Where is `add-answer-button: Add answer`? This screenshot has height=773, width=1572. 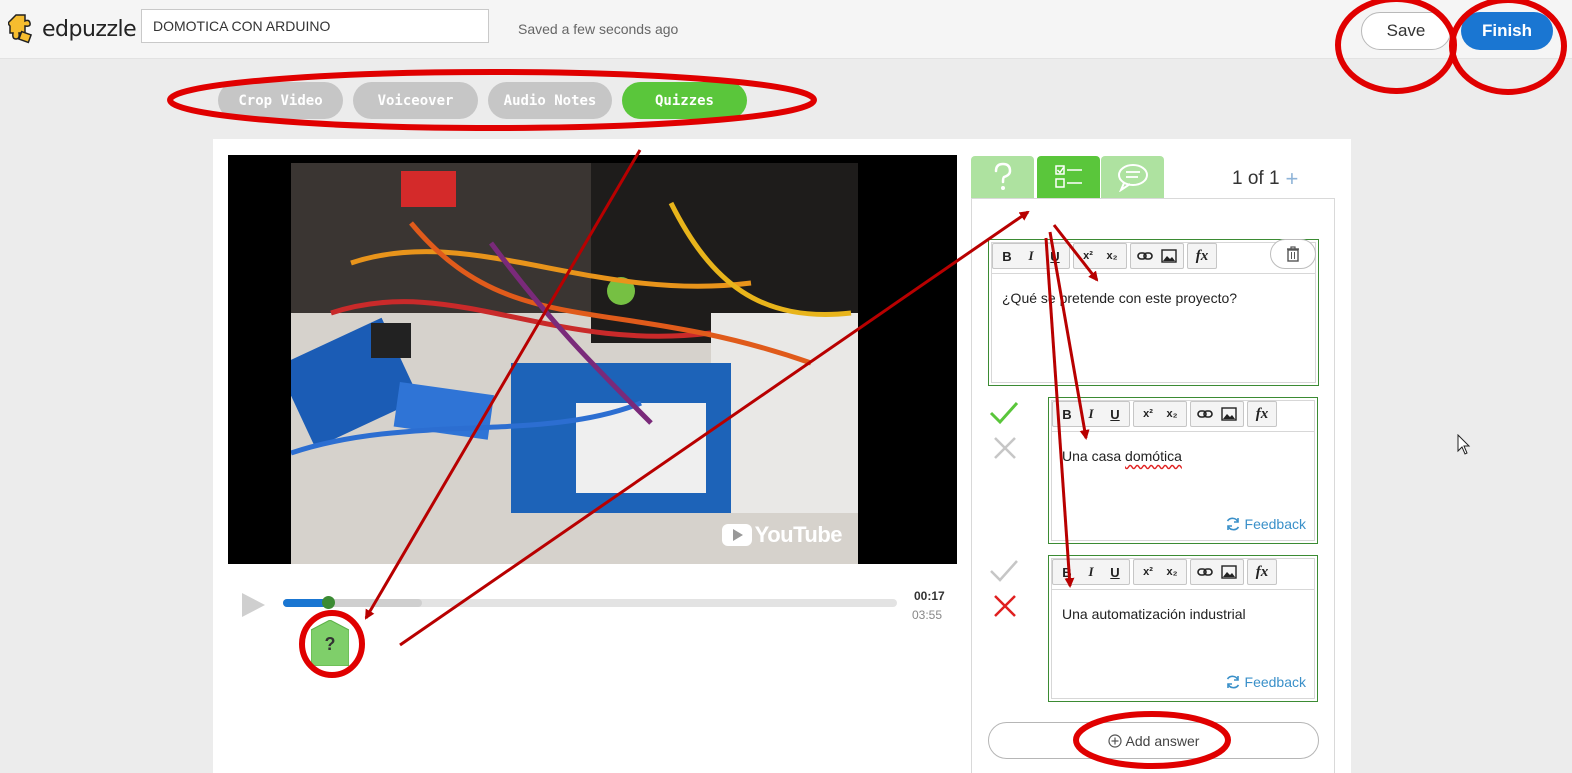
add-answer-button: Add answer is located at coordinates (1153, 740).